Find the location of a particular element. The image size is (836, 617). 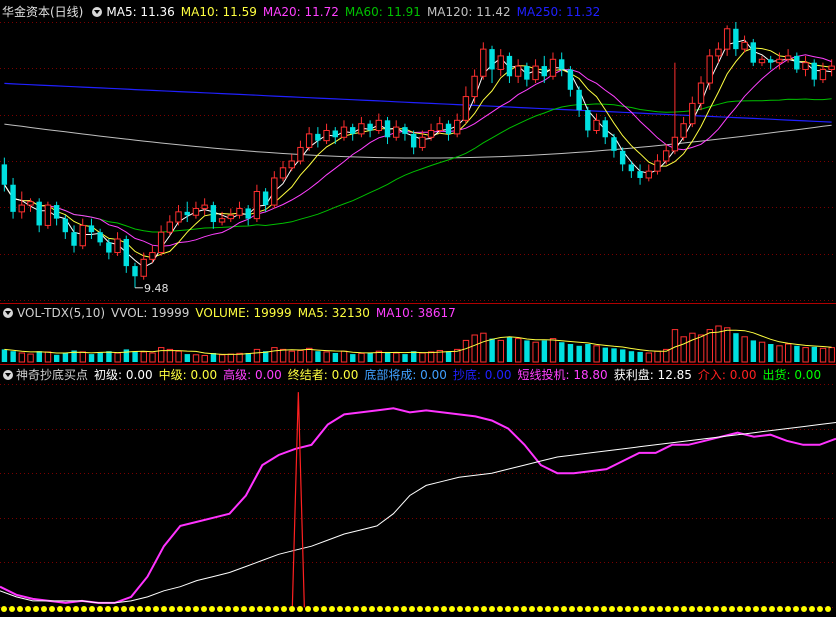

vol-ma10-label: MA10: 38617 is located at coordinates (415, 313).